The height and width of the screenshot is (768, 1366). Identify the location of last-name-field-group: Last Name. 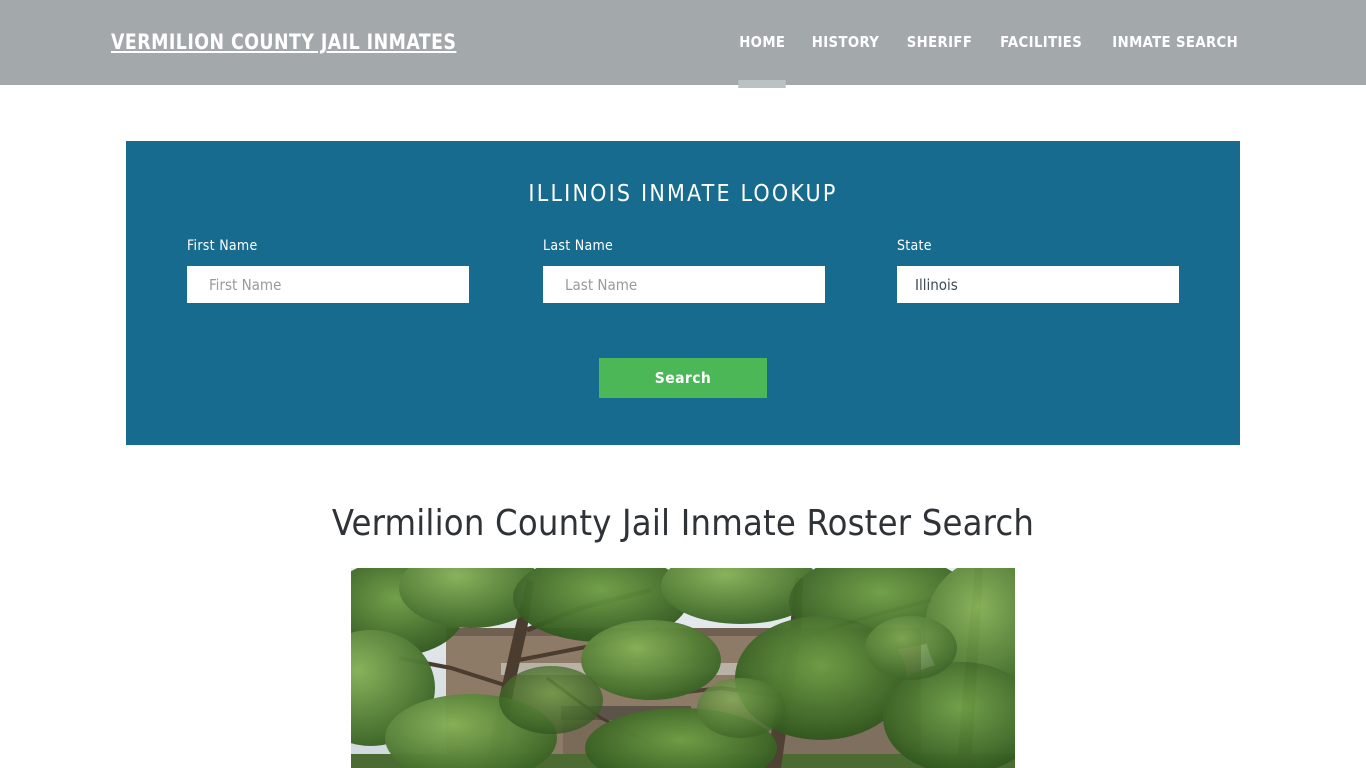
(684, 270).